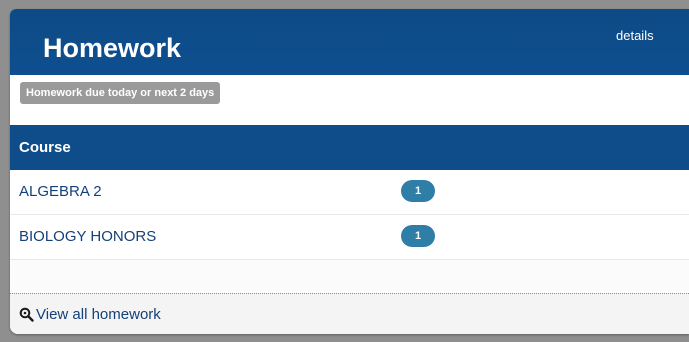 This screenshot has width=689, height=342. Describe the element at coordinates (26, 314) in the screenshot. I see `magnifier-icon` at that location.